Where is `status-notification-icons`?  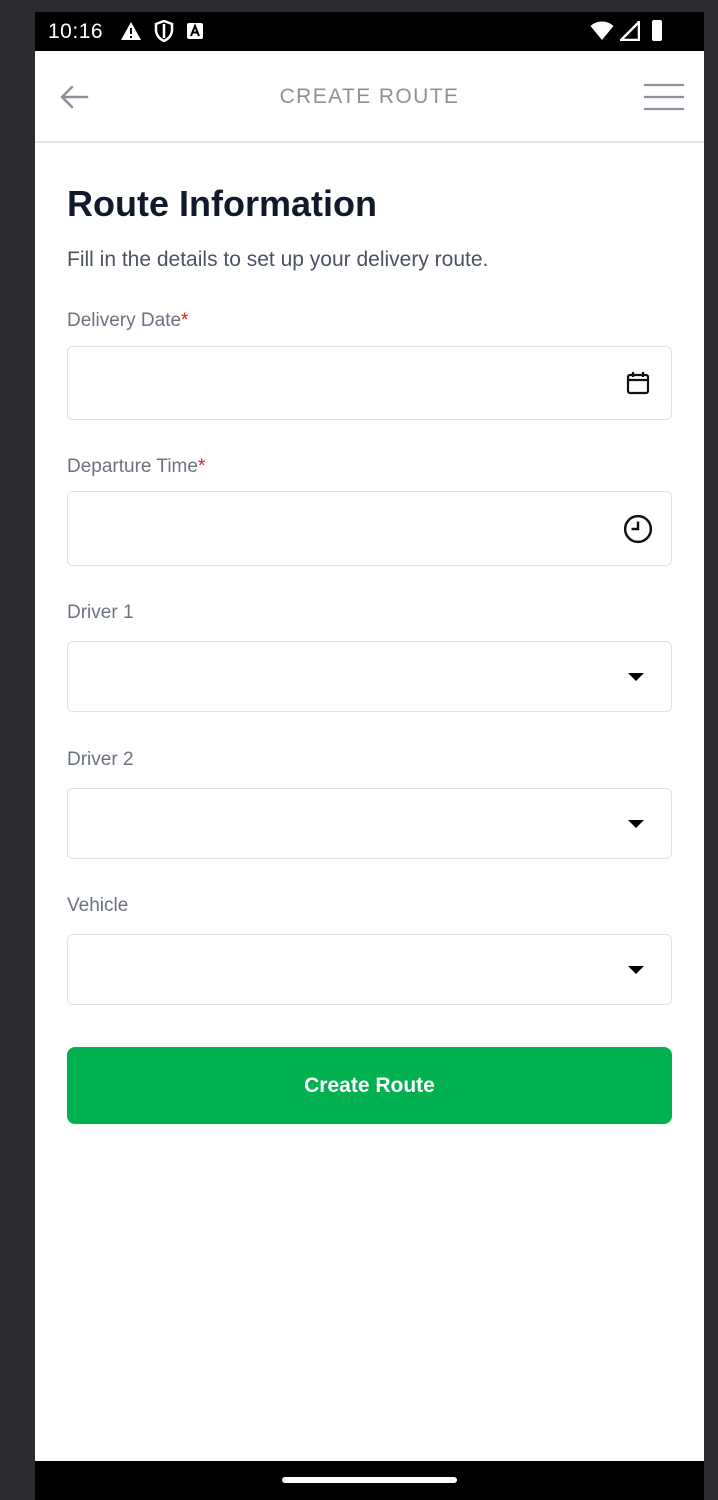
status-notification-icons is located at coordinates (162, 31).